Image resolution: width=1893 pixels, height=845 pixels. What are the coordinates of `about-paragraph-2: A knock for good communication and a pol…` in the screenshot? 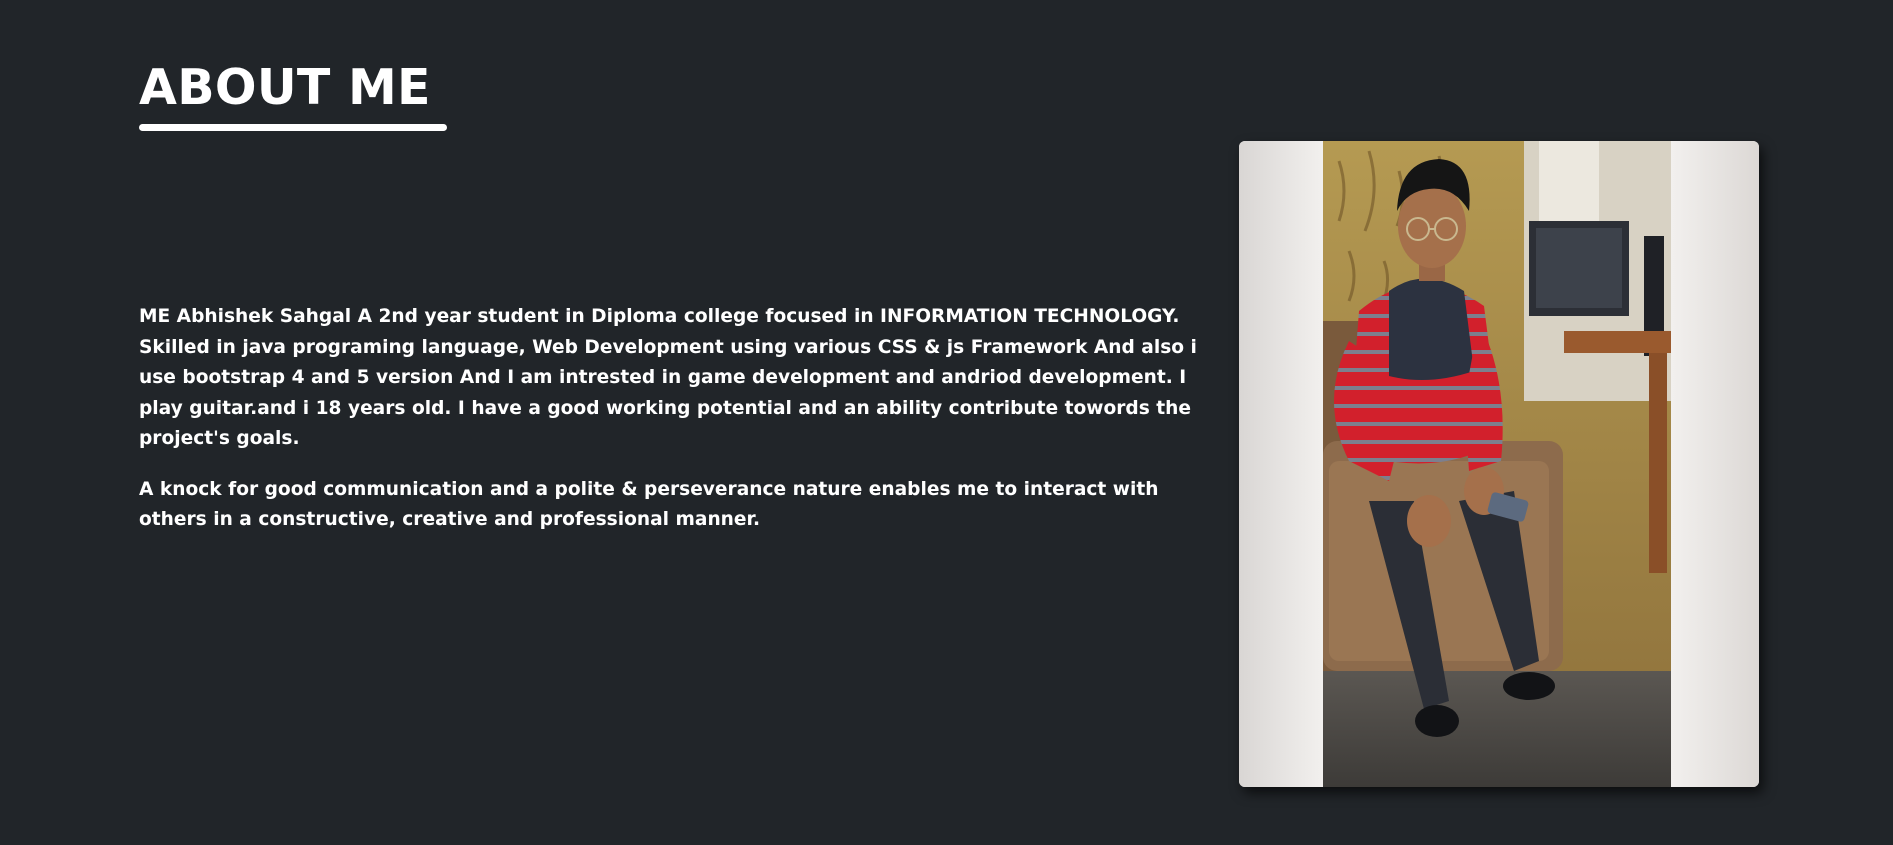 It's located at (649, 504).